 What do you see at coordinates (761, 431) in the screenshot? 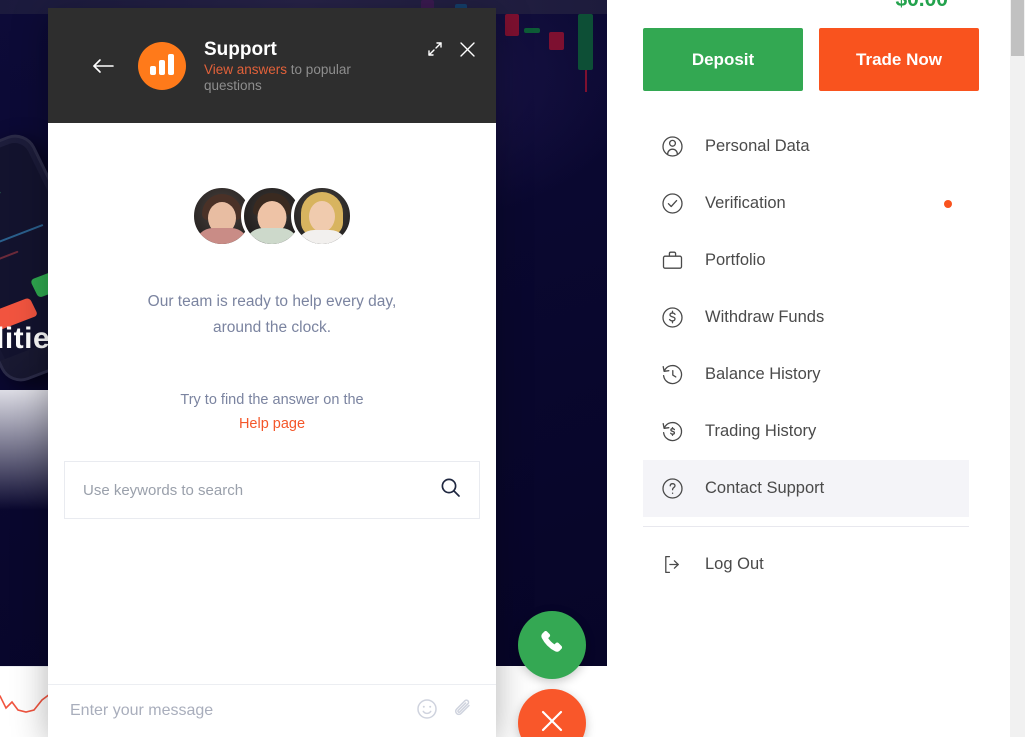
I see `menu-item-label: Trading History` at bounding box center [761, 431].